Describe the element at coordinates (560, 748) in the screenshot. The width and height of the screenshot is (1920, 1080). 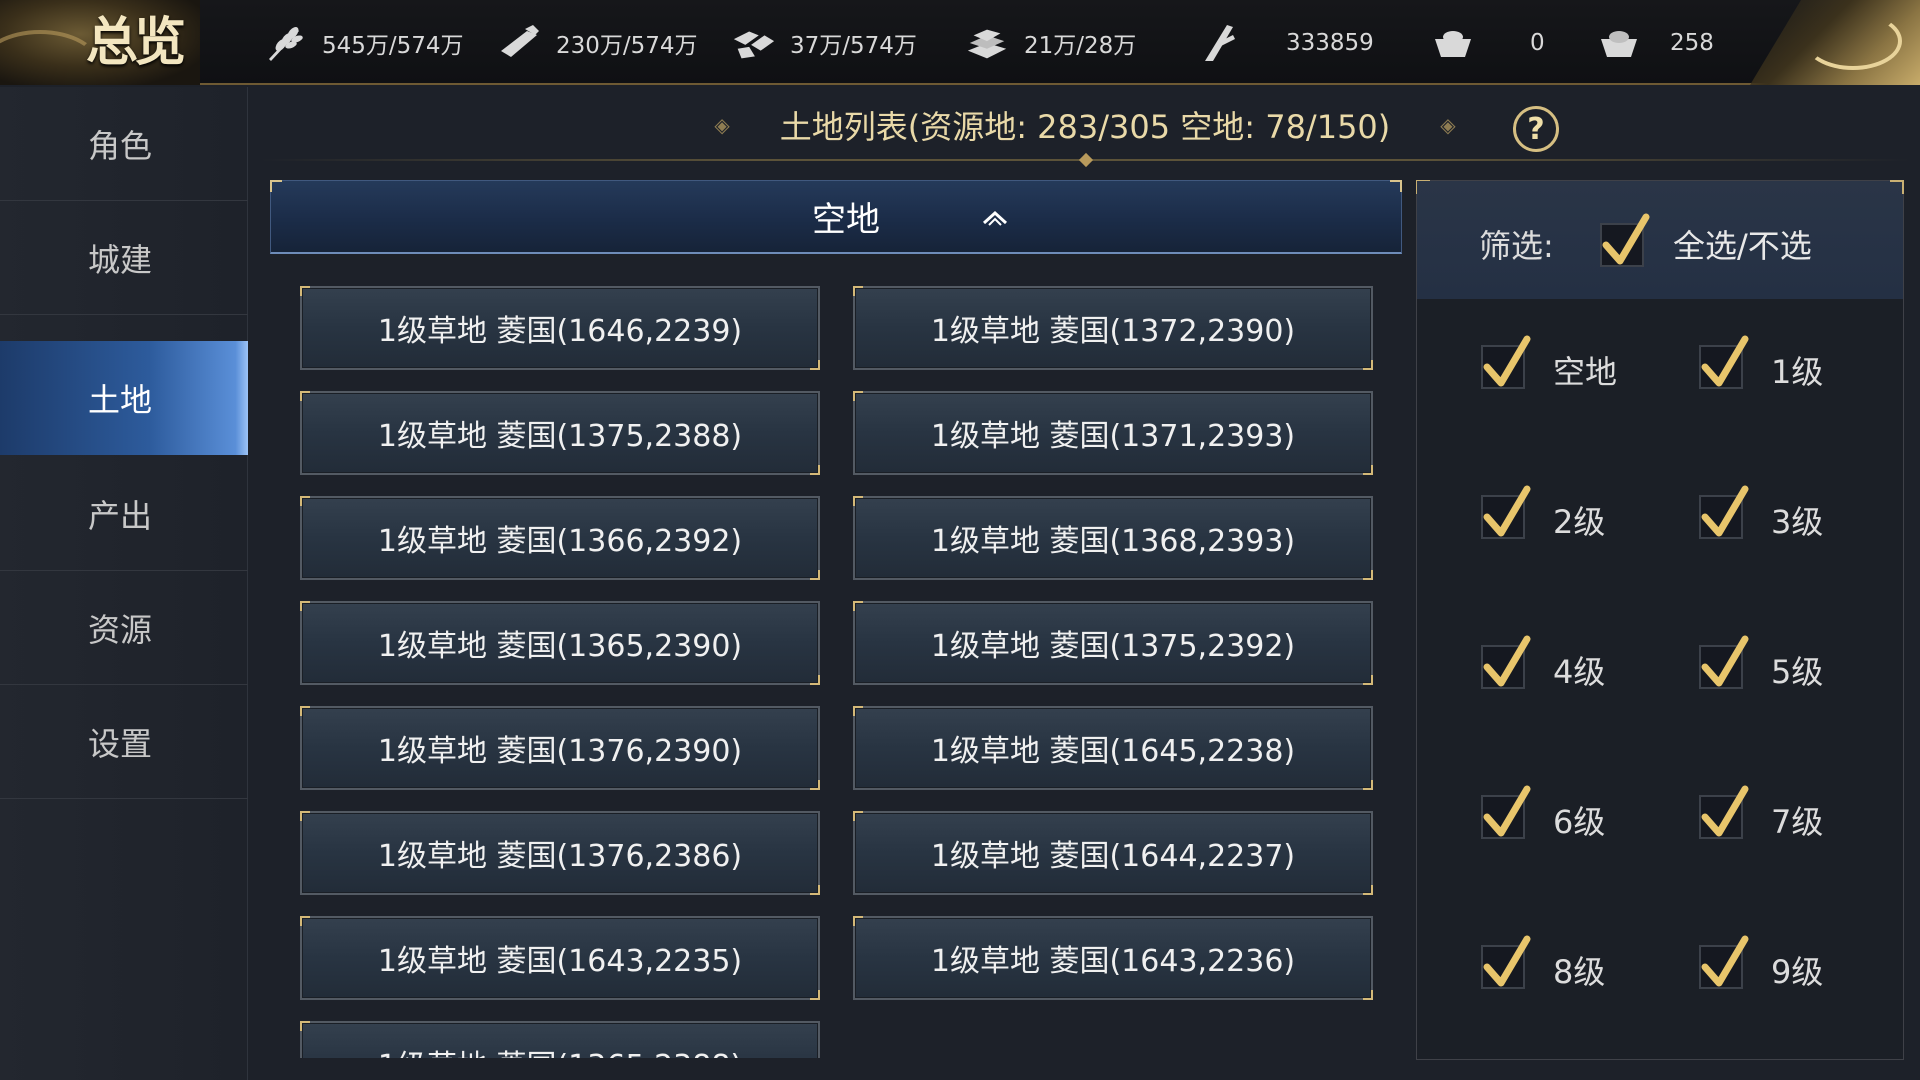
I see `land-item: 1级草地 菱国(1376,2390)` at that location.